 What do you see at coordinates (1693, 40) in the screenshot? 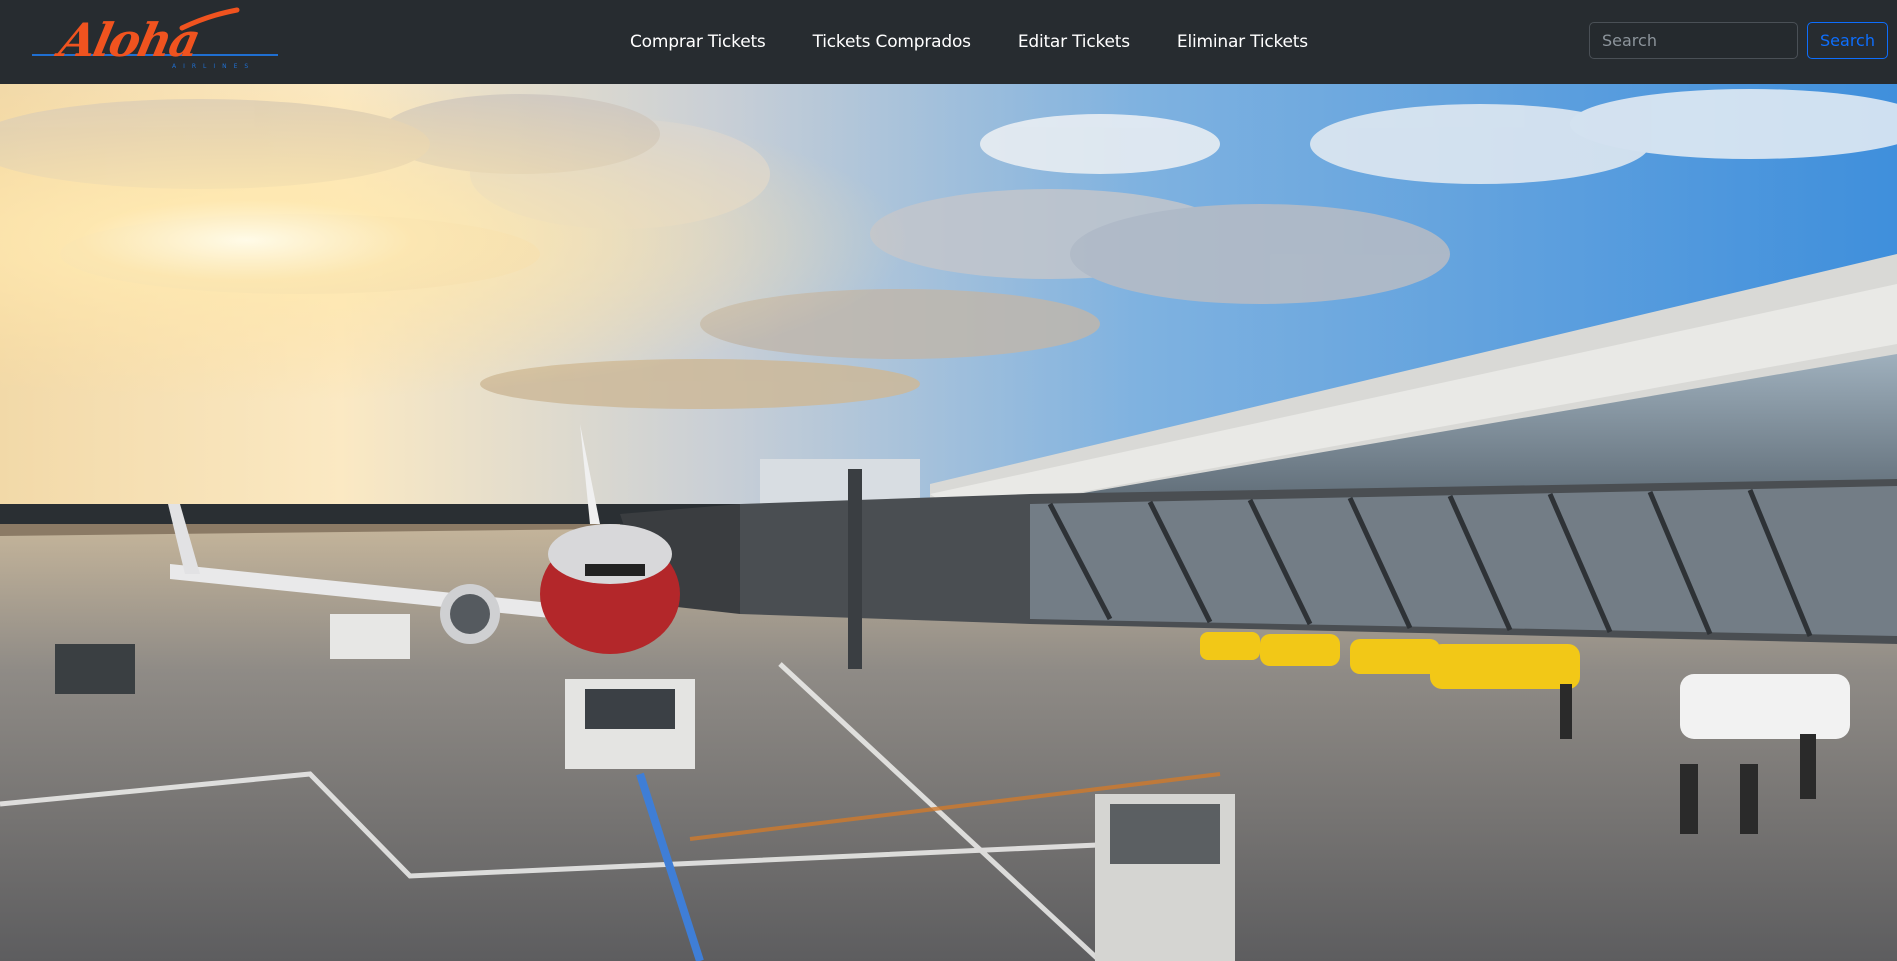
I see `search-input` at bounding box center [1693, 40].